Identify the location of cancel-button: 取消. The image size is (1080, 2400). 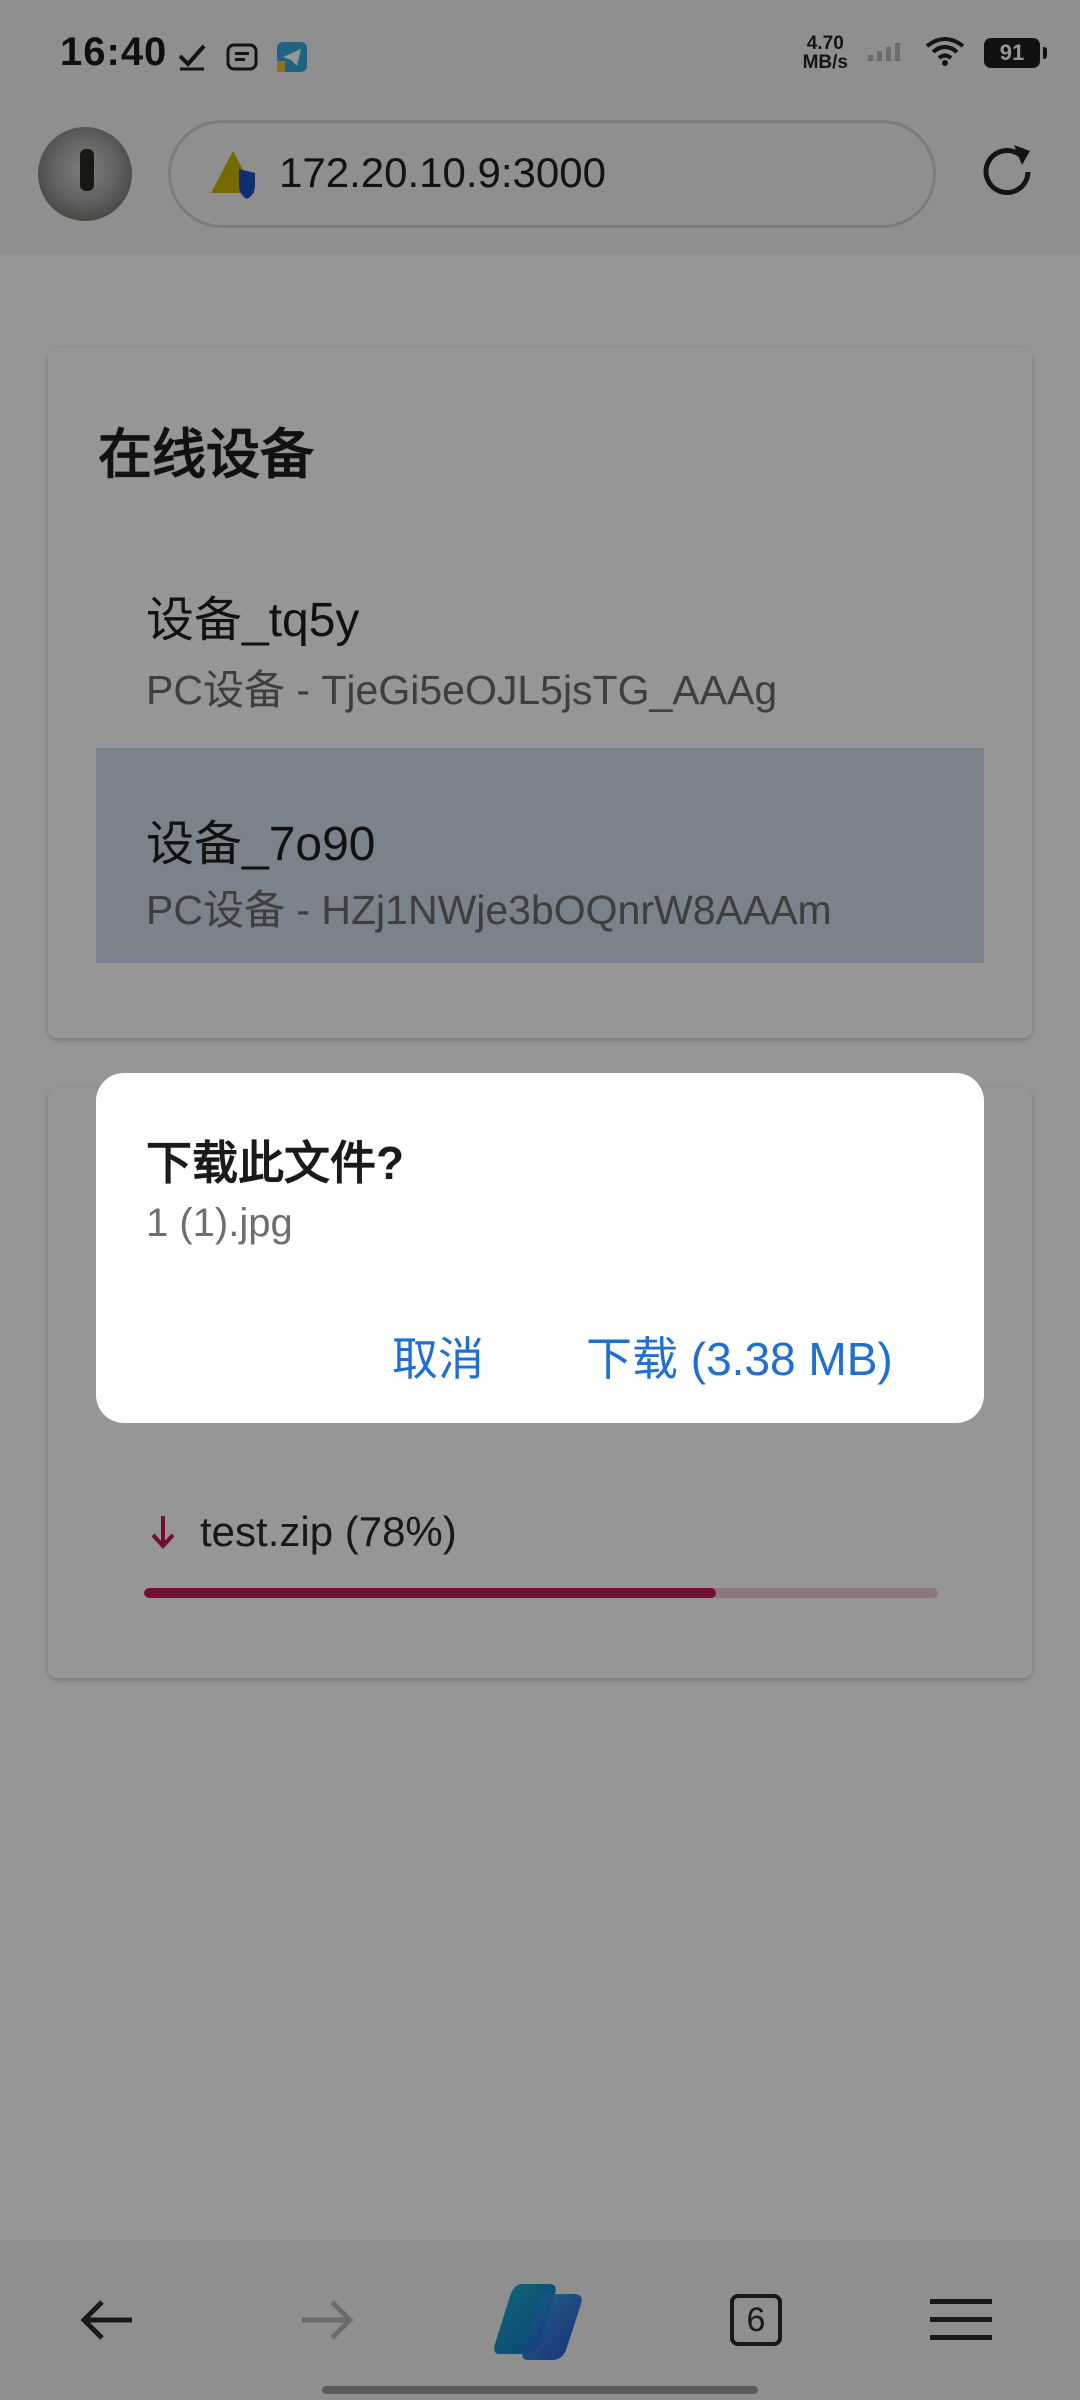
(438, 1356).